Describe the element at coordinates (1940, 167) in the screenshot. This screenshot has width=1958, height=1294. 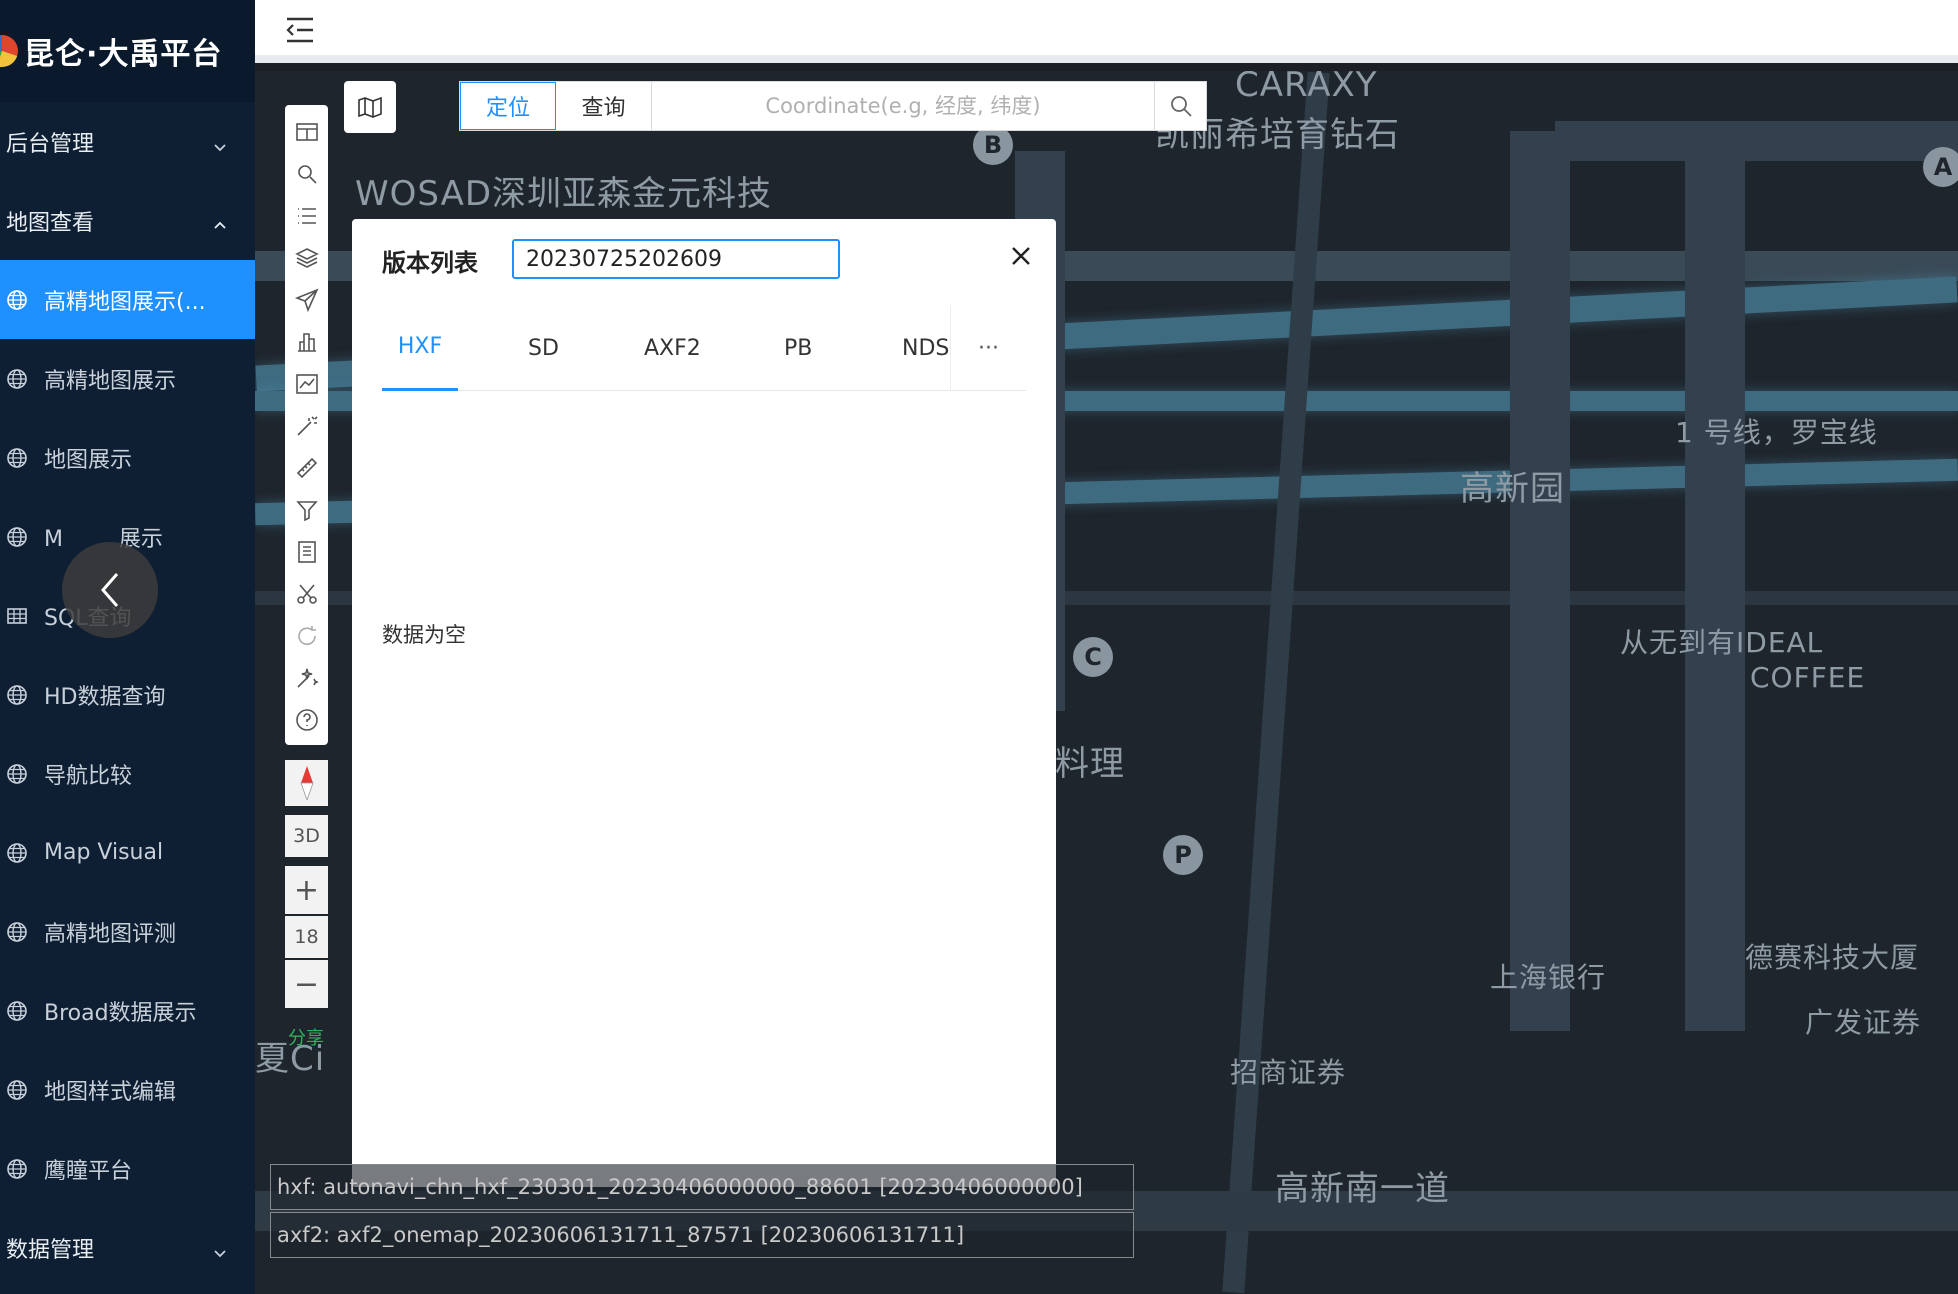
I see `map-poi-marker: A` at that location.